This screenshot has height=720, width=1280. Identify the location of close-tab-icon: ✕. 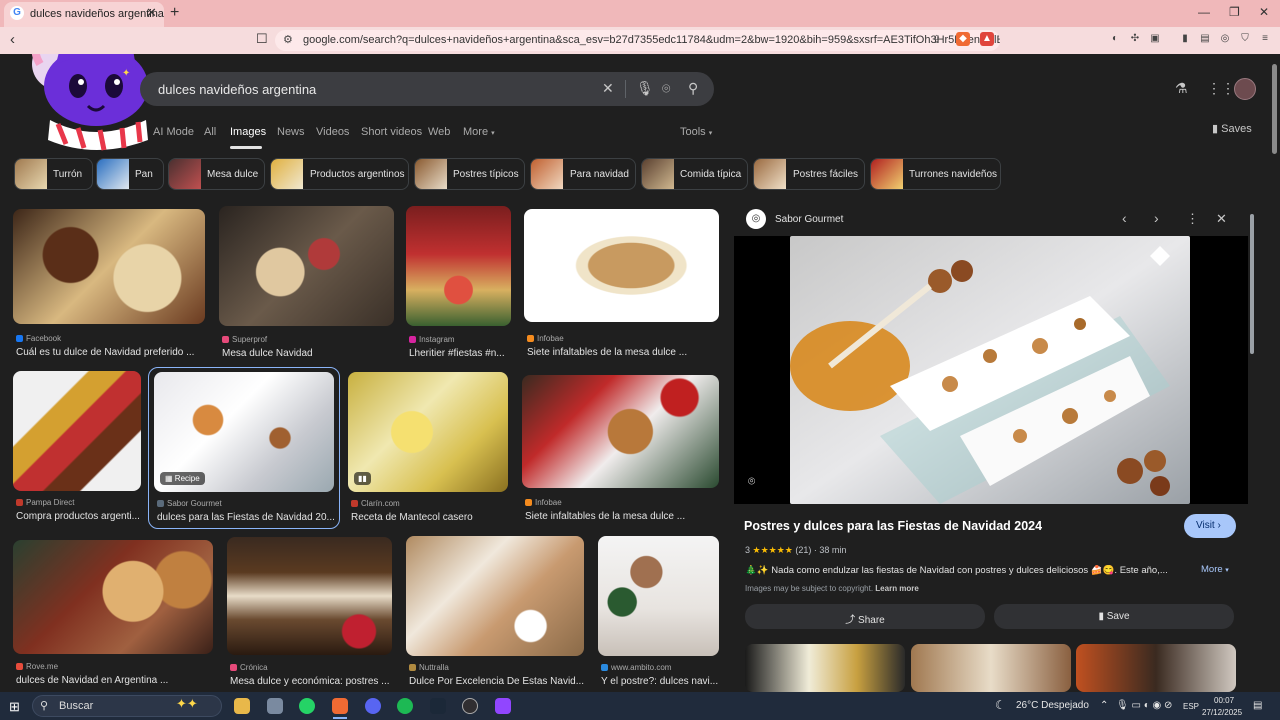
(151, 13).